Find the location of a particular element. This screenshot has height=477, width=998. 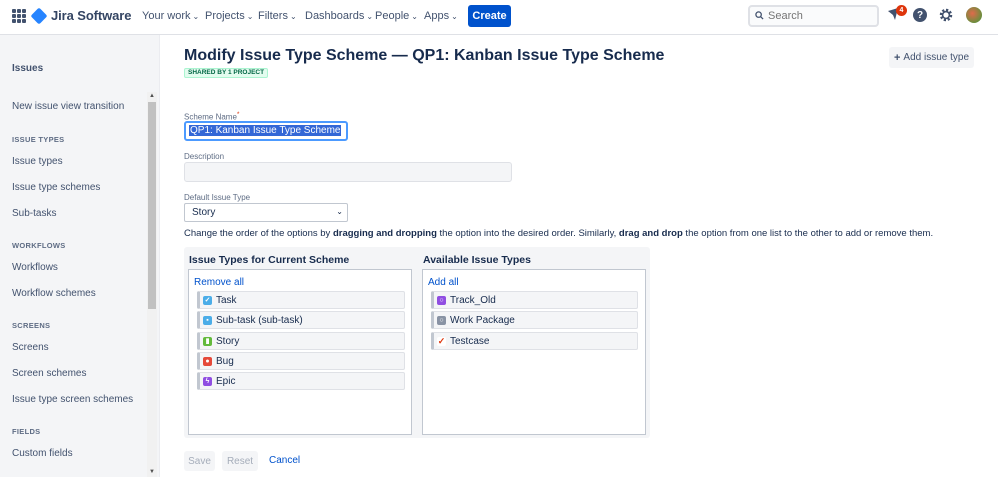

sidebar-item-custom-fields: Custom fields is located at coordinates (42, 453).